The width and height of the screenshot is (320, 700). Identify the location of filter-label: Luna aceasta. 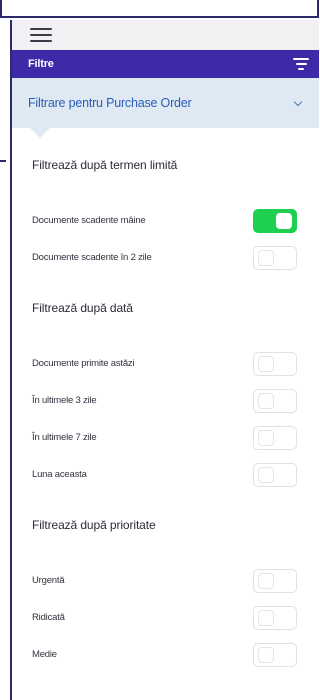
(59, 474).